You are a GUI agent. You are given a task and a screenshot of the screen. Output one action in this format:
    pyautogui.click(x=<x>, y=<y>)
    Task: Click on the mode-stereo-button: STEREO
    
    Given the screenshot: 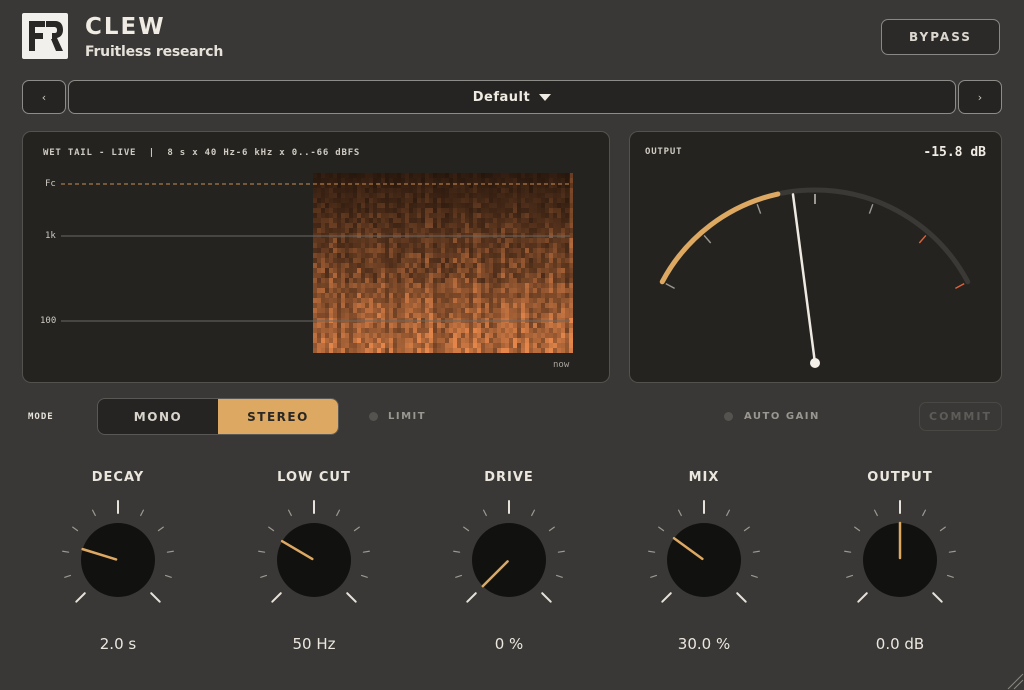 What is the action you would take?
    pyautogui.click(x=278, y=416)
    